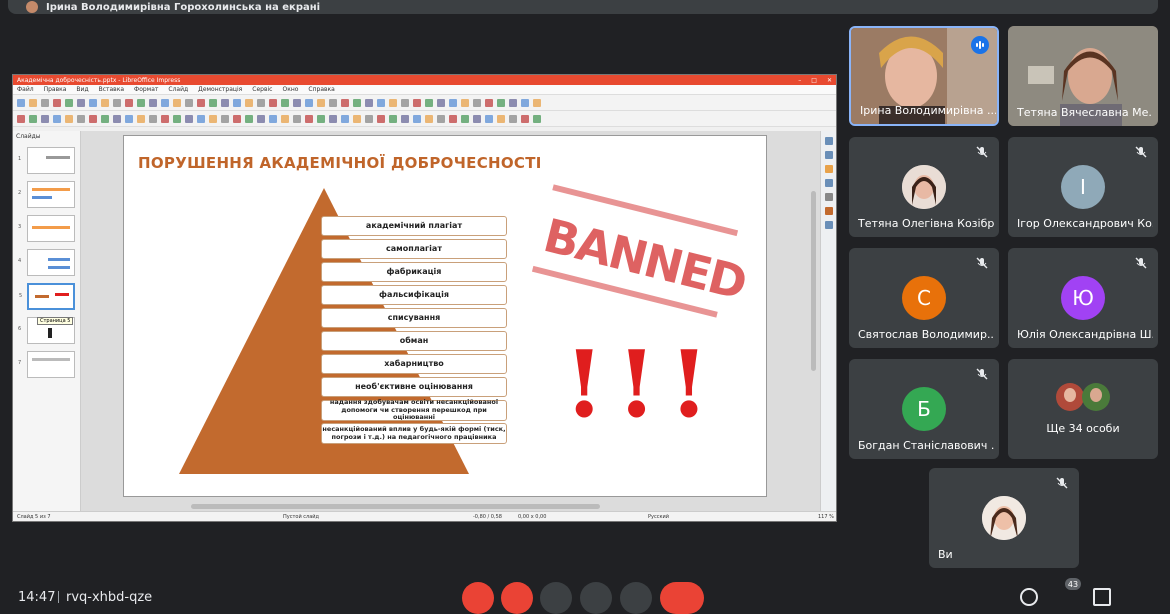 The width and height of the screenshot is (1170, 614). Describe the element at coordinates (46, 160) in the screenshot. I see `slide-thumbnail: 1` at that location.